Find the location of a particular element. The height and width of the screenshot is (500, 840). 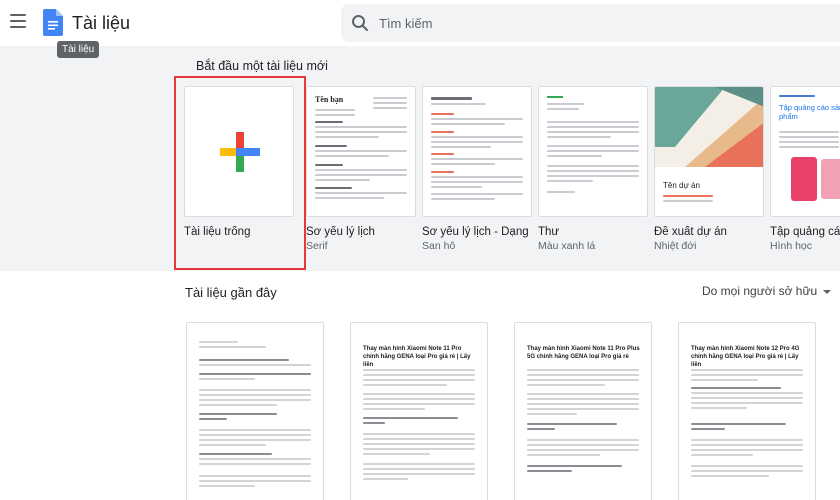

main-menu-icon is located at coordinates (18, 21).